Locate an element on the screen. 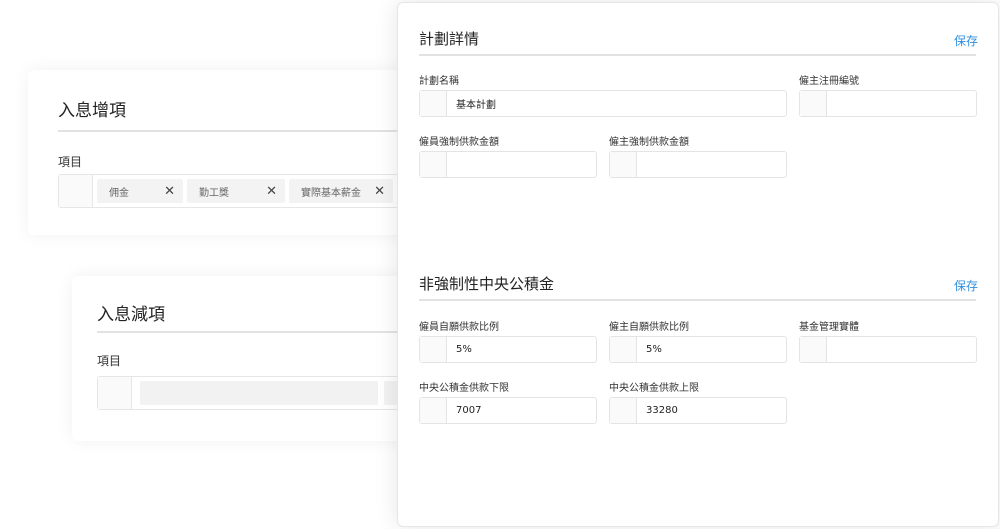 The image size is (1000, 529). plan-details-divider is located at coordinates (697, 55).